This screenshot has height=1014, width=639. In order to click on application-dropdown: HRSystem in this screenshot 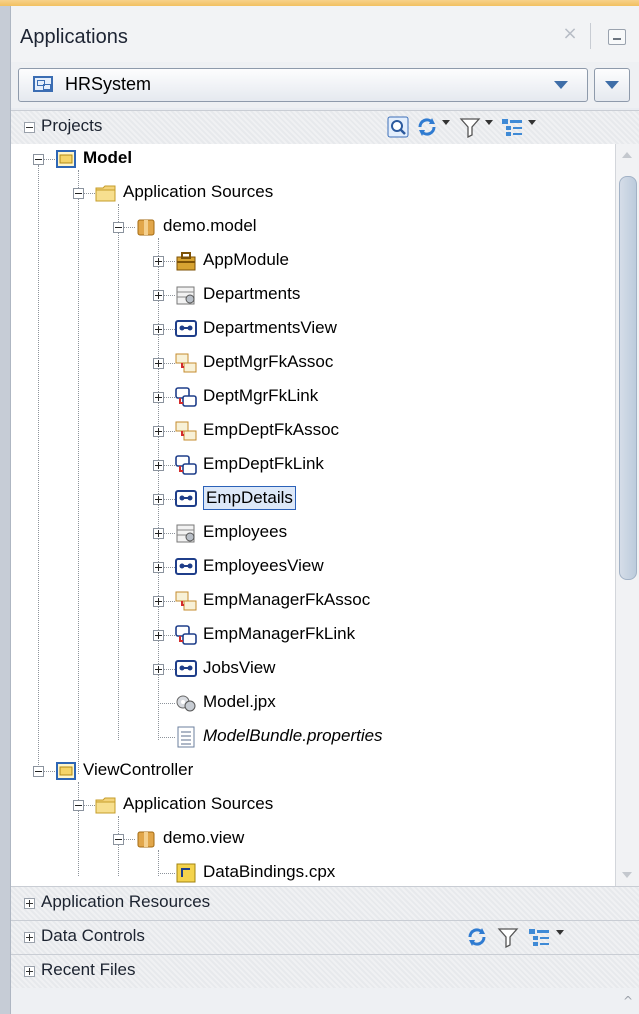, I will do `click(303, 85)`.